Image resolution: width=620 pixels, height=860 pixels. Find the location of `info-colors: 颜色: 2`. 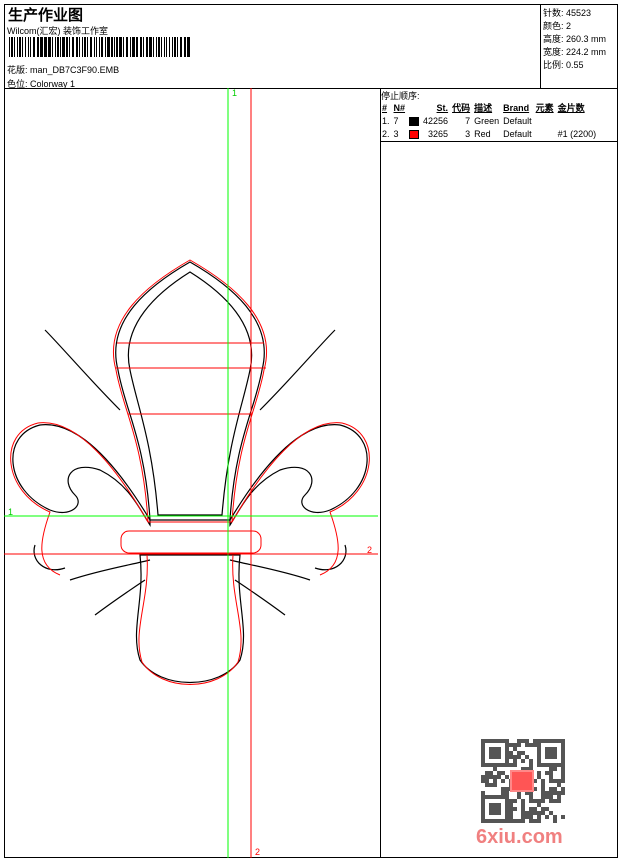

info-colors: 颜色: 2 is located at coordinates (557, 26).